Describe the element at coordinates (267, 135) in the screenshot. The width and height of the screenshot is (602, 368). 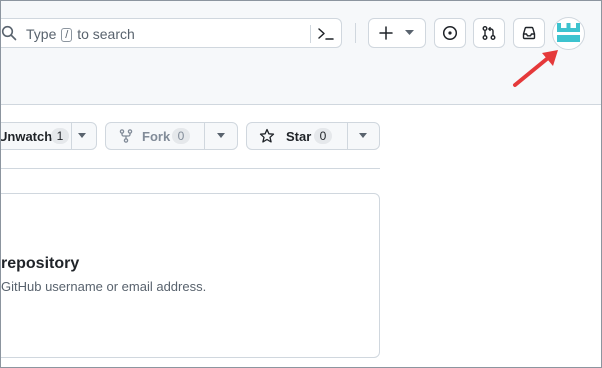
I see `star-icon` at that location.